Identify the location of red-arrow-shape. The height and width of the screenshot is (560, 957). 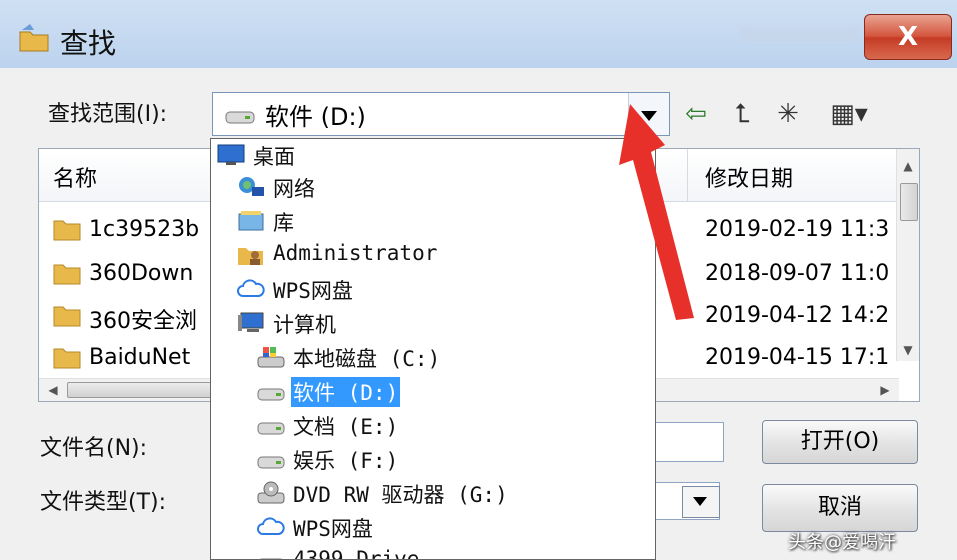
(656, 212).